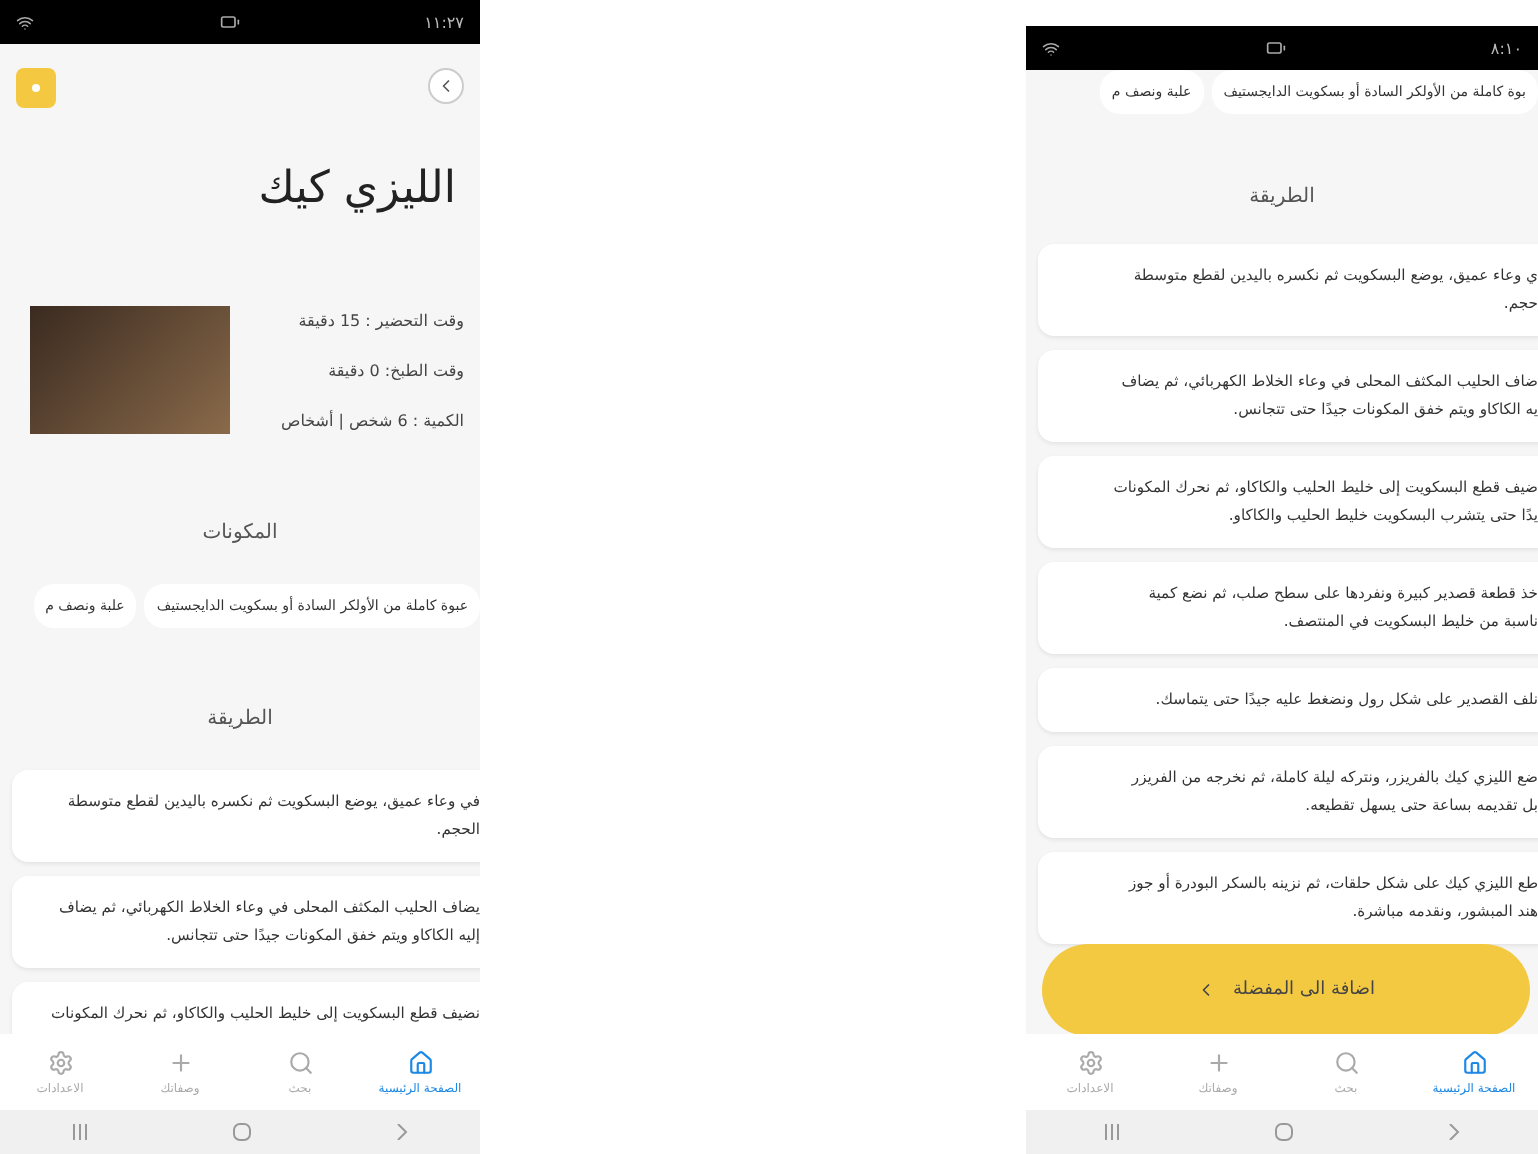  Describe the element at coordinates (380, 320) in the screenshot. I see `recipe-info: وقت التحضير : 15 دقيقة` at that location.